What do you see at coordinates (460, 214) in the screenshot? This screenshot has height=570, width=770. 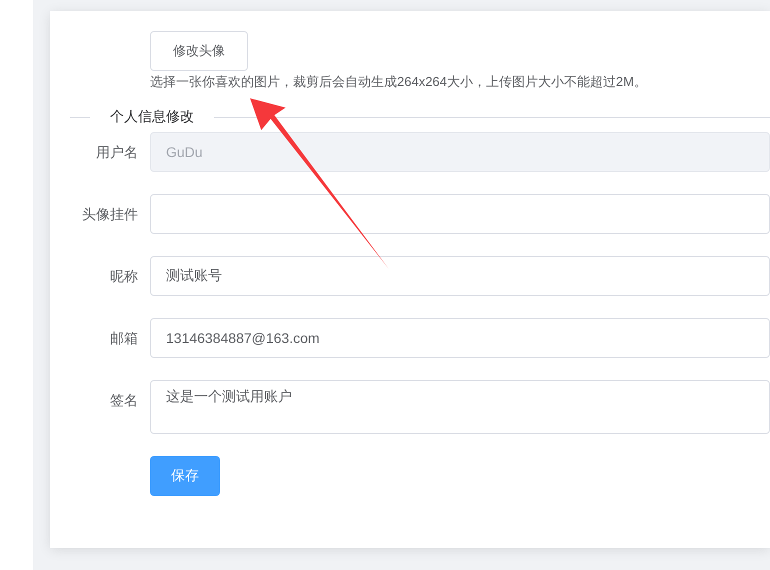 I see `input-field` at bounding box center [460, 214].